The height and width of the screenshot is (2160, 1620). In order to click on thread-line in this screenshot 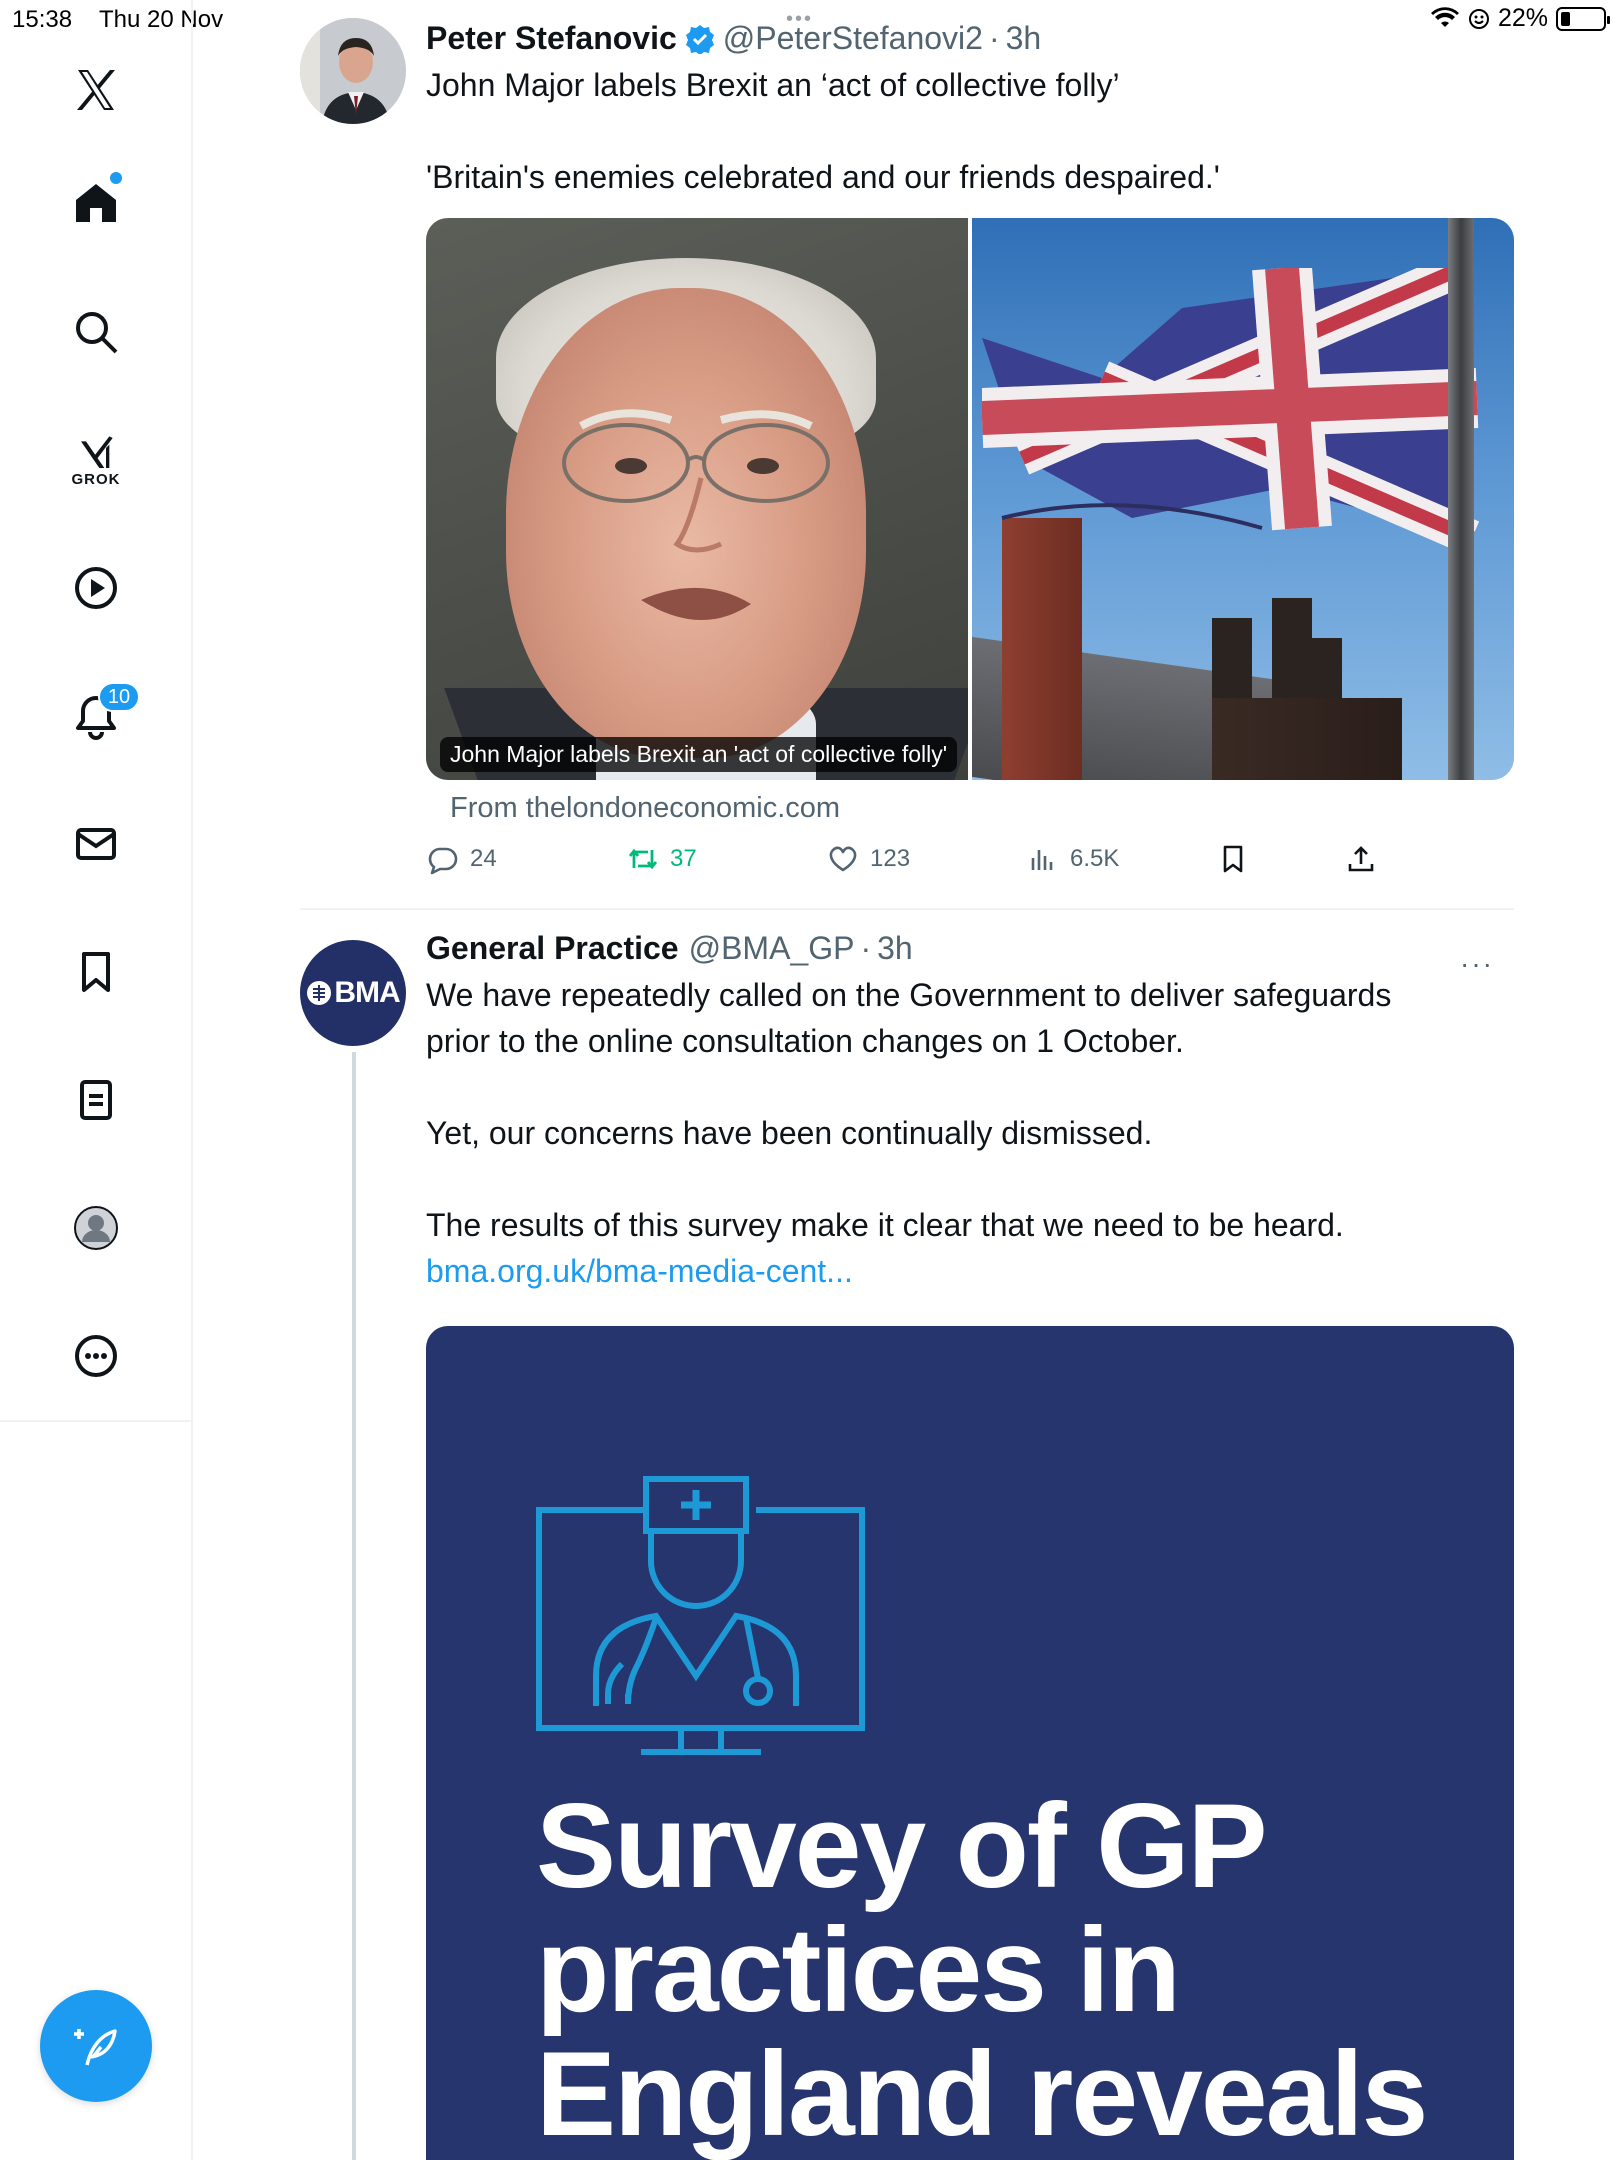, I will do `click(354, 1606)`.